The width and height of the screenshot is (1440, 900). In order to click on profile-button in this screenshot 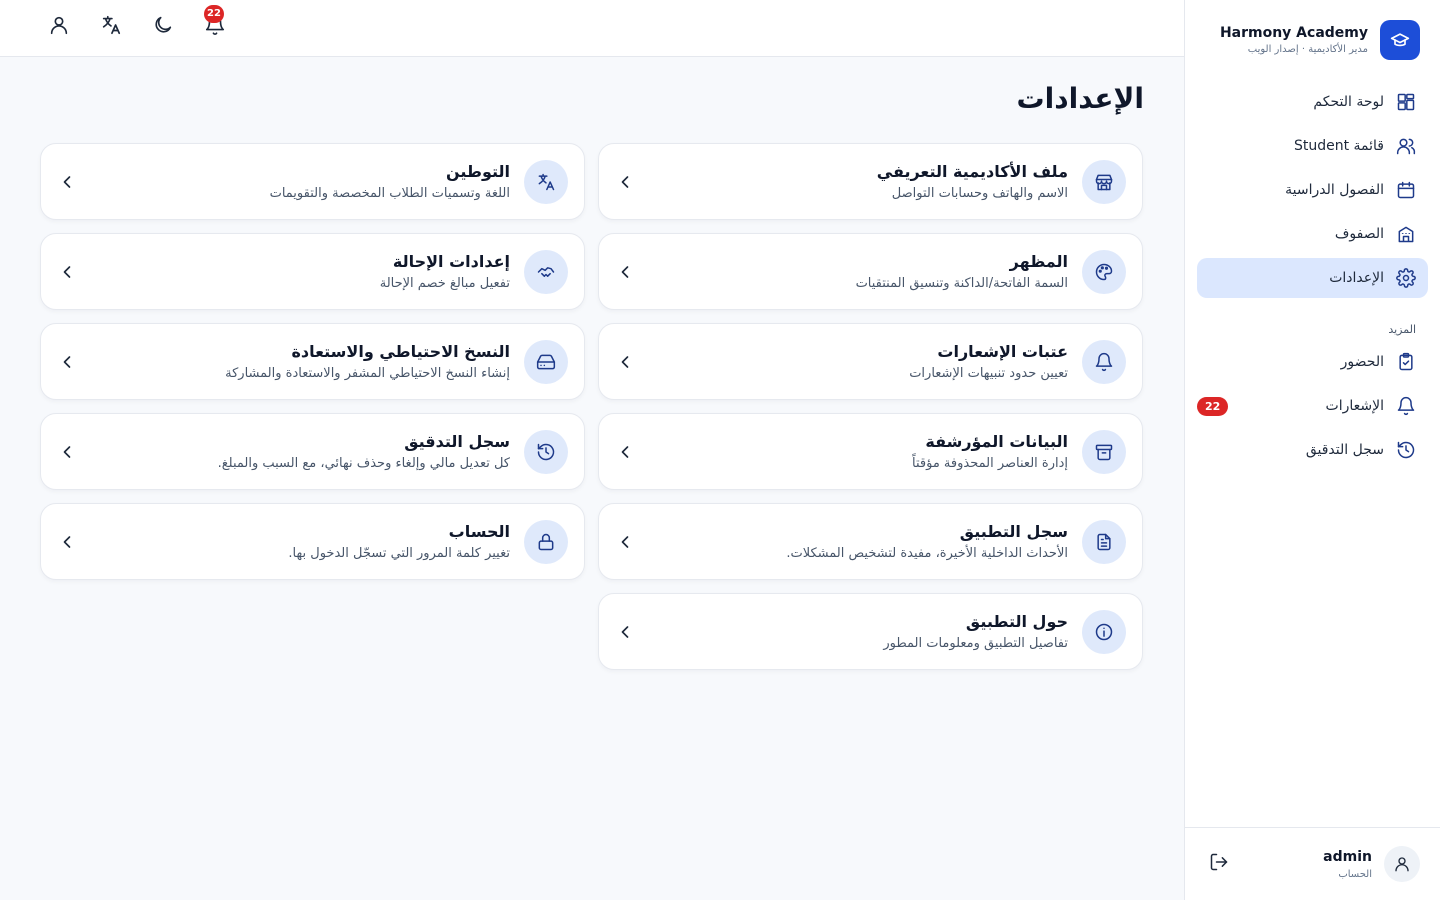, I will do `click(60, 26)`.